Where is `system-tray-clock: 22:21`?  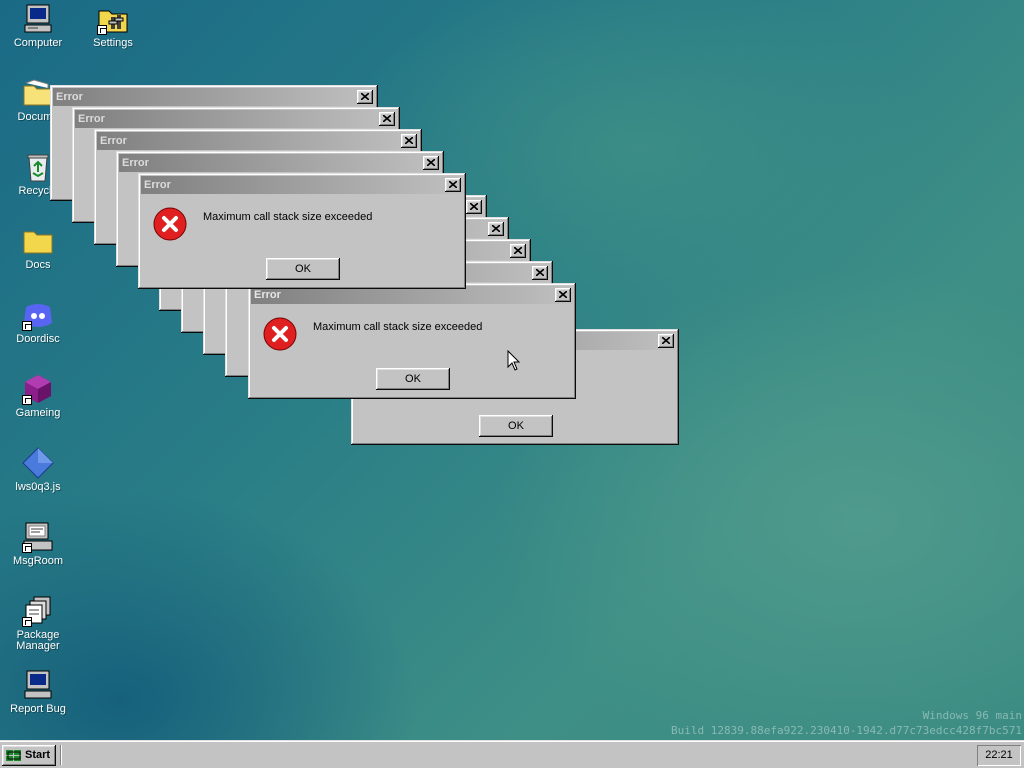
system-tray-clock: 22:21 is located at coordinates (999, 755).